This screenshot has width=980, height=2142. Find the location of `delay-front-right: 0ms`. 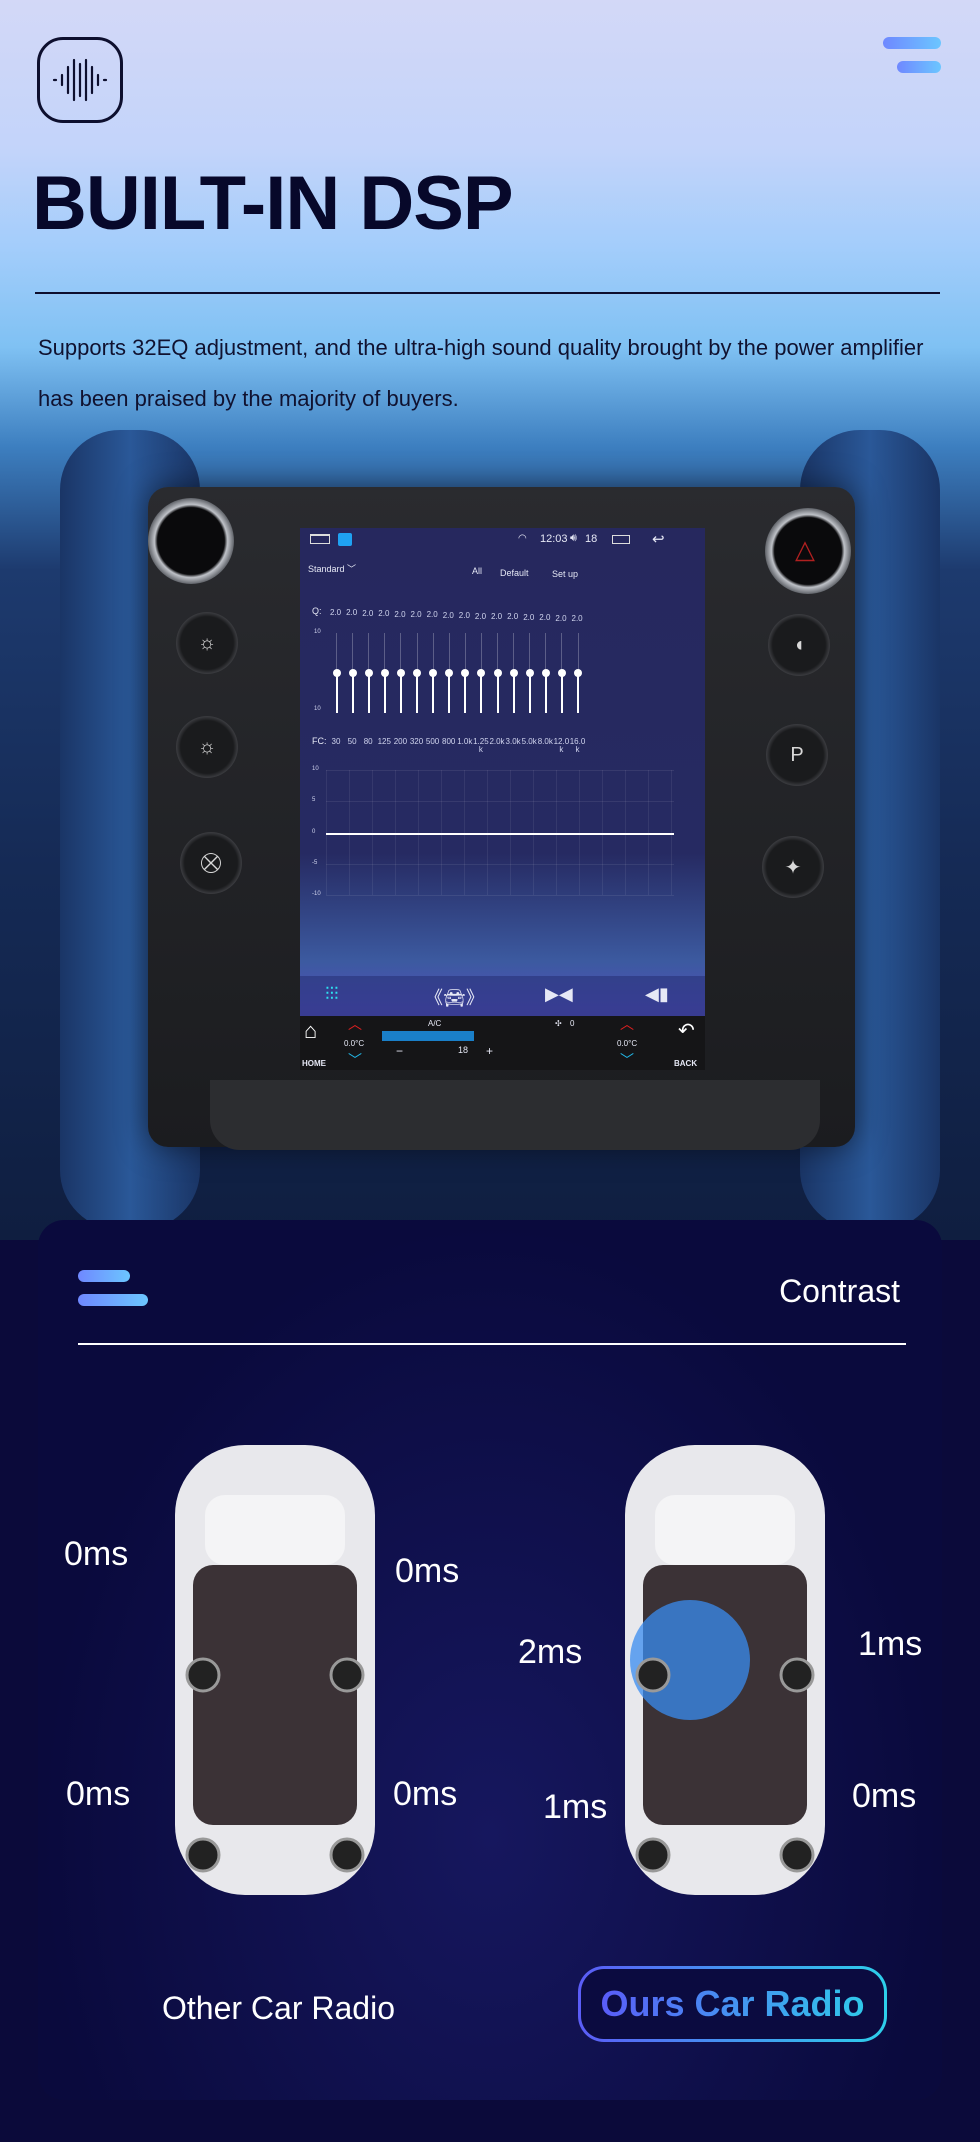

delay-front-right: 0ms is located at coordinates (427, 1571).